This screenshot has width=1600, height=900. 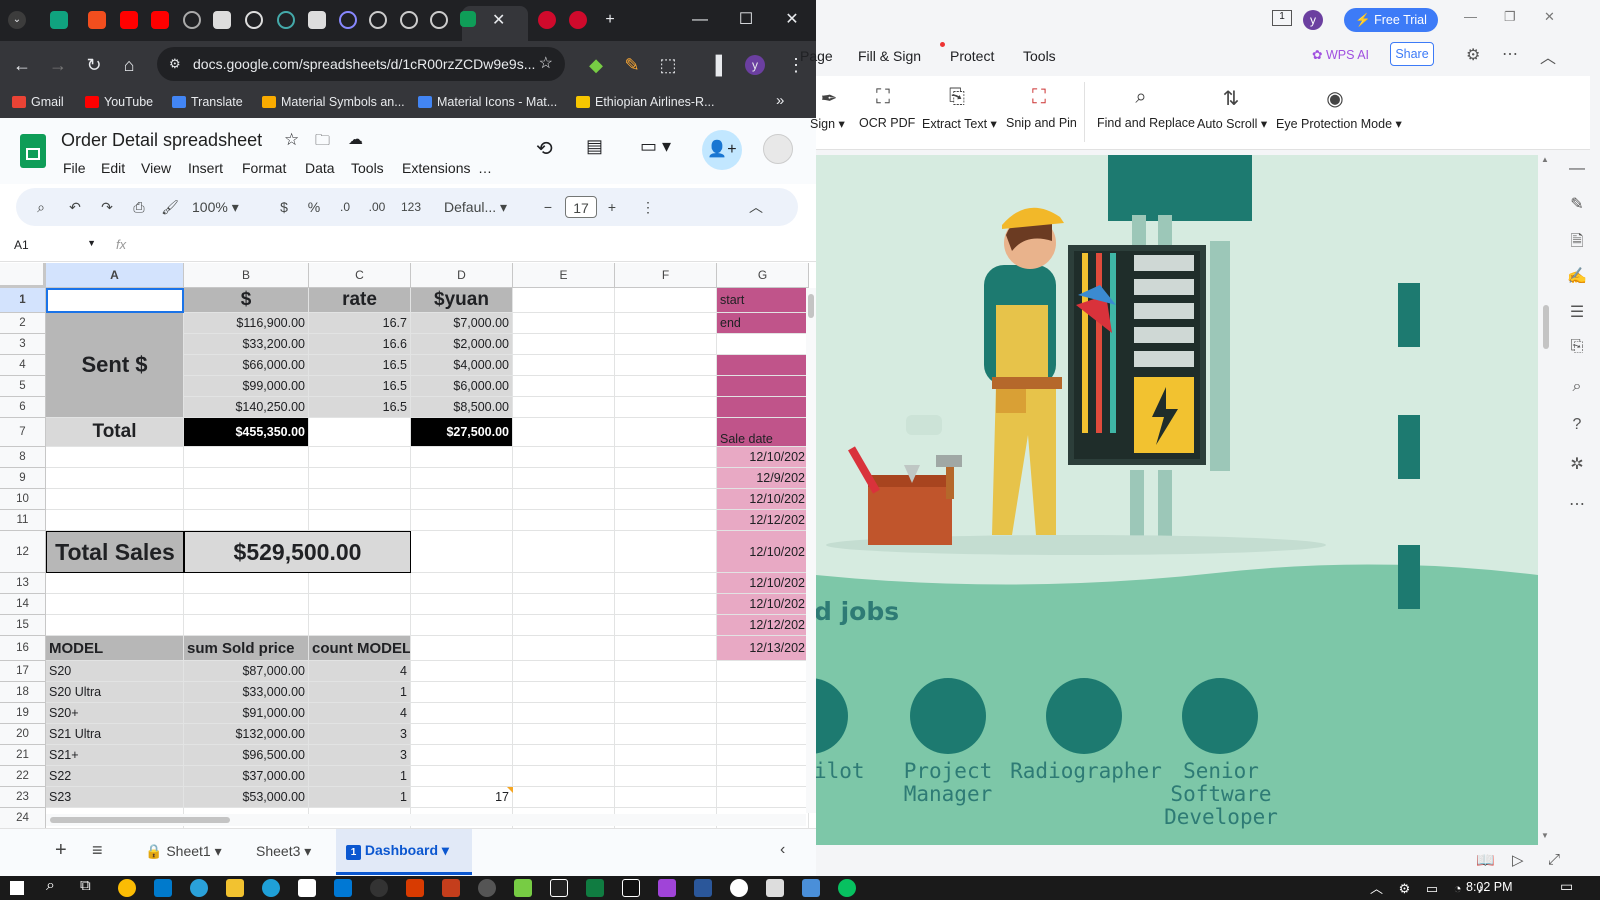 I want to click on row-header: 8, so click(x=23, y=457).